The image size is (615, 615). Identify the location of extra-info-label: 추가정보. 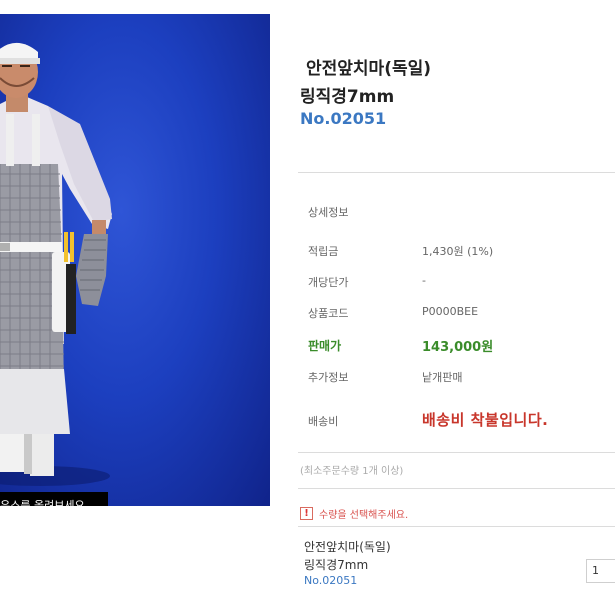
(328, 377).